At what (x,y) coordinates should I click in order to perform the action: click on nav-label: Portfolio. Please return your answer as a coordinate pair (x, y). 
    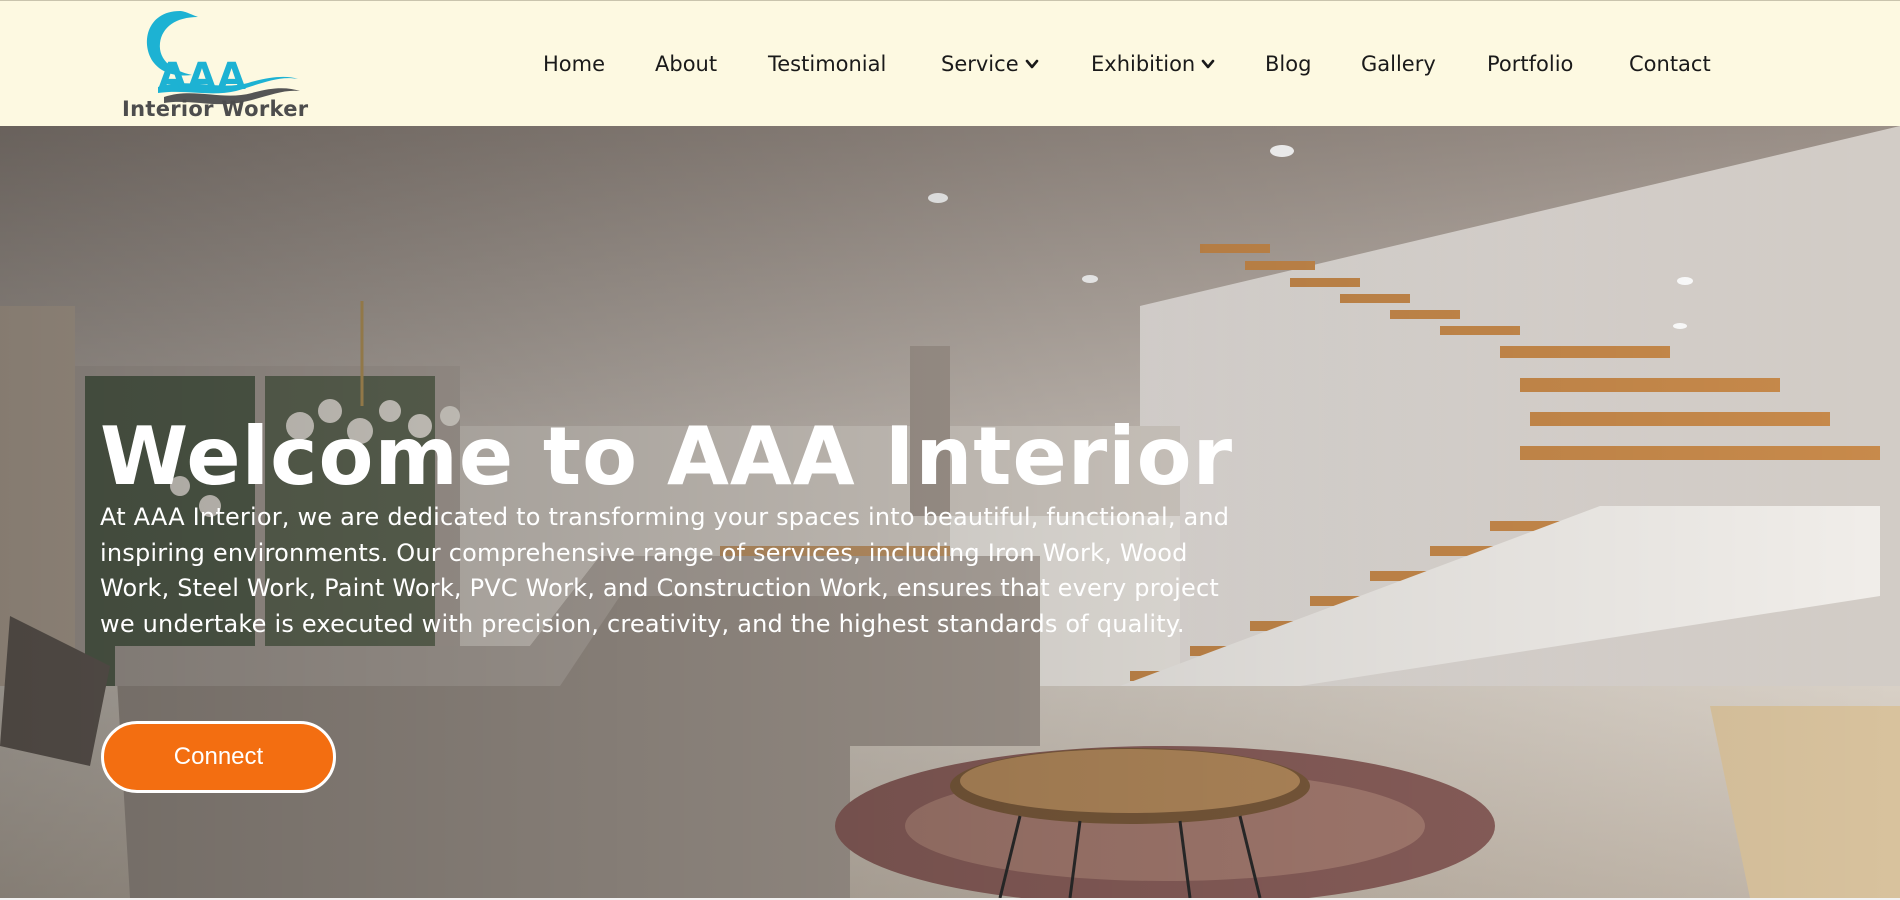
    Looking at the image, I should click on (1530, 64).